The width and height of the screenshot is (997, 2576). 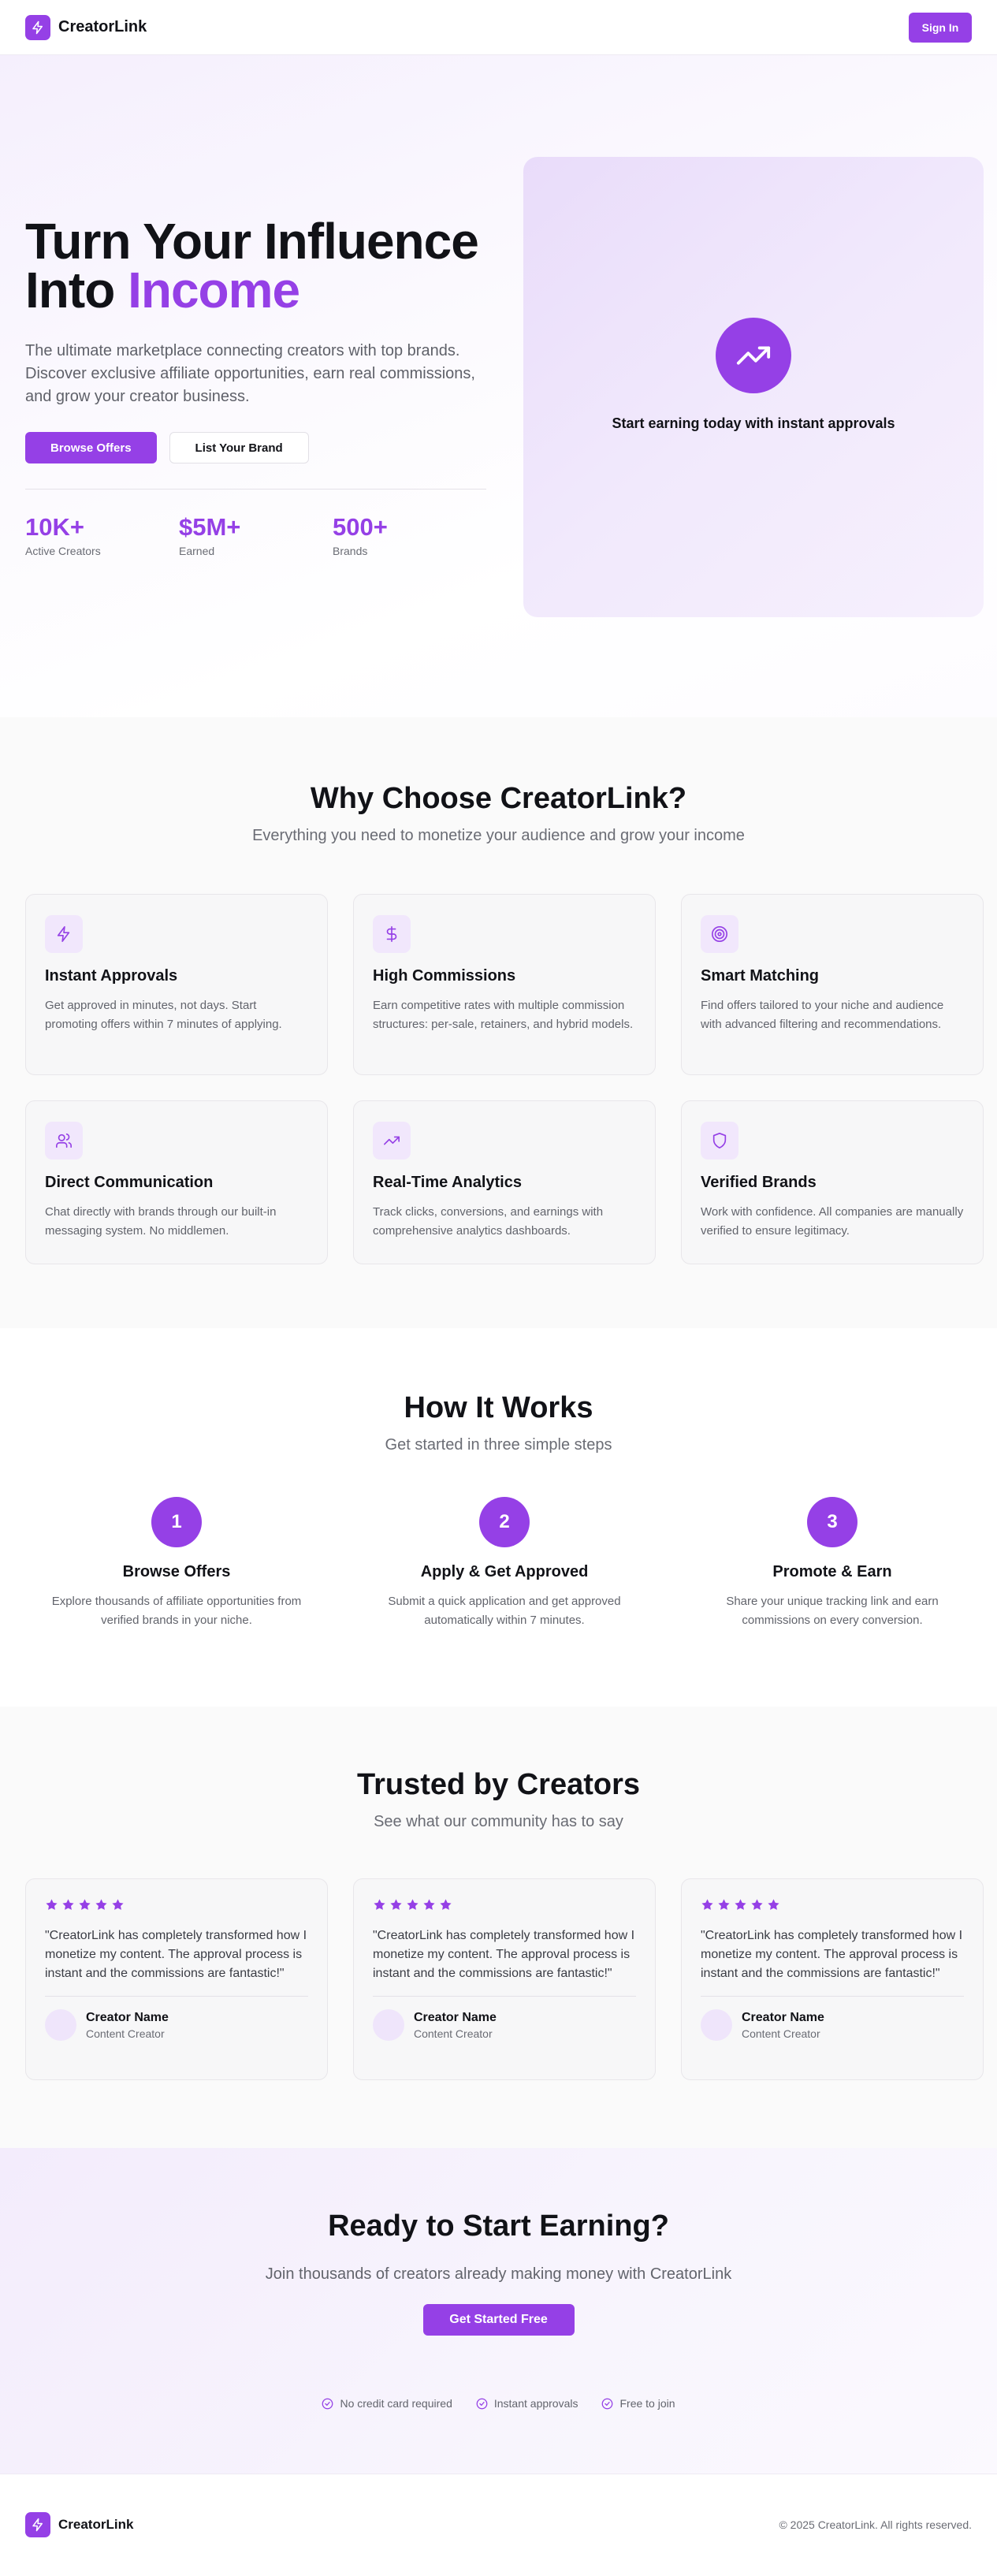 I want to click on list-your-brand-button: List Your Brand, so click(x=239, y=447).